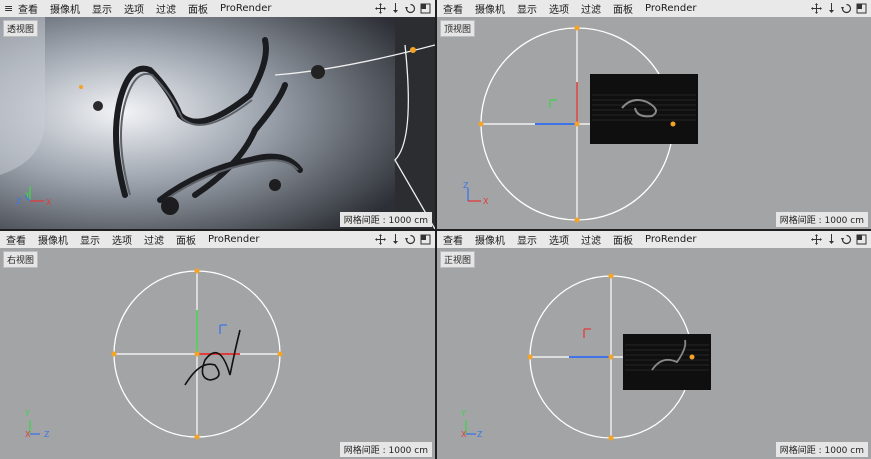 The height and width of the screenshot is (459, 871). I want to click on viewport-label: 顶视图, so click(458, 28).